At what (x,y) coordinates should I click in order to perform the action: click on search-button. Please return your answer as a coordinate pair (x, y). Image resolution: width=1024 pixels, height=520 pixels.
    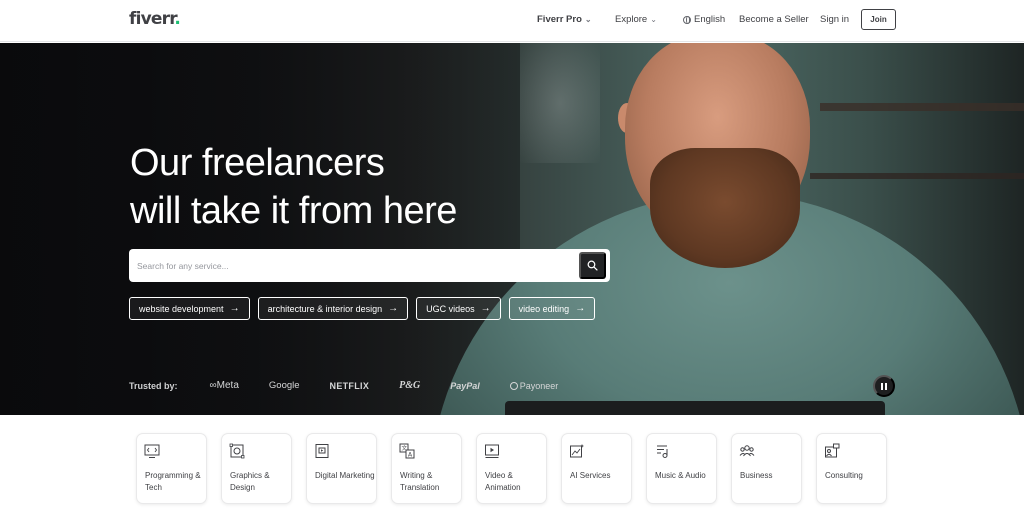
    Looking at the image, I should click on (592, 265).